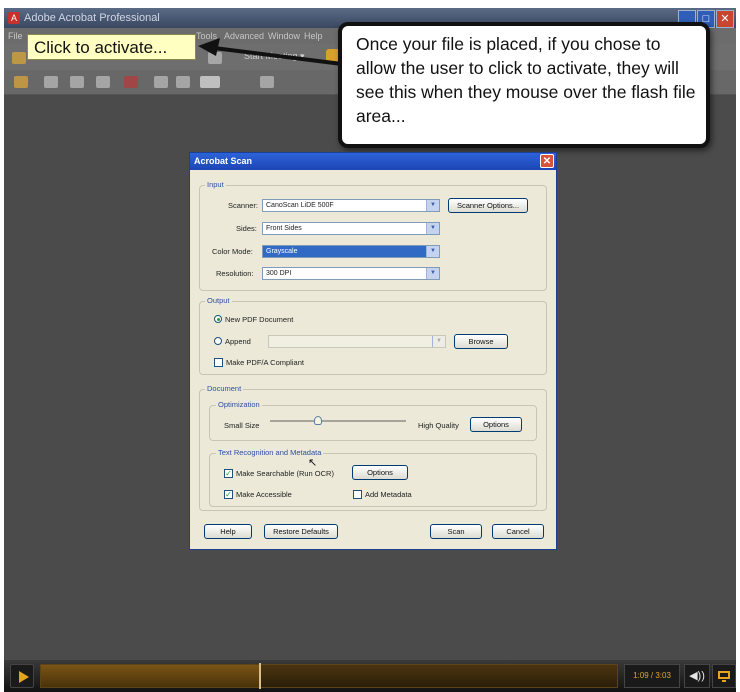 This screenshot has height=692, width=740. What do you see at coordinates (161, 82) in the screenshot?
I see `prev-page-icon` at bounding box center [161, 82].